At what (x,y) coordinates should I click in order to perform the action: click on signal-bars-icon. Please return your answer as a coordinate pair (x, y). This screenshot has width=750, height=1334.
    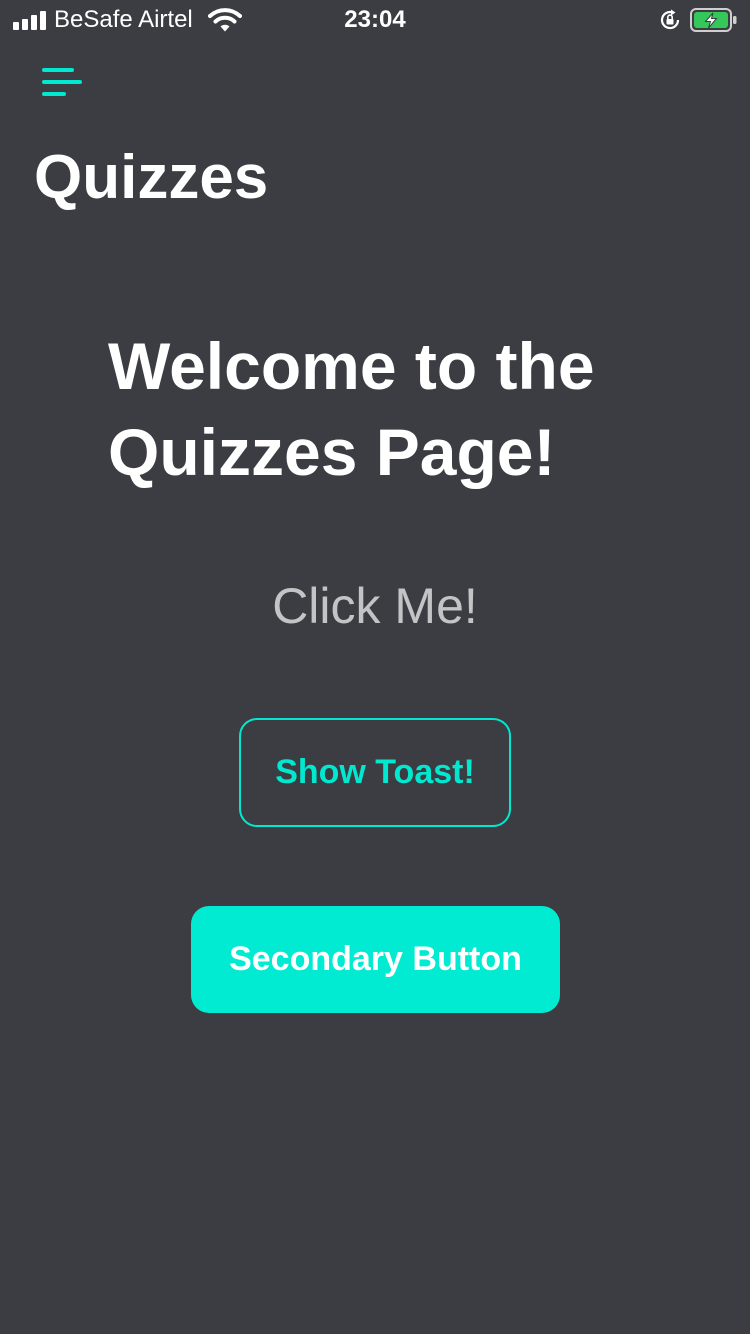
    Looking at the image, I should click on (30, 20).